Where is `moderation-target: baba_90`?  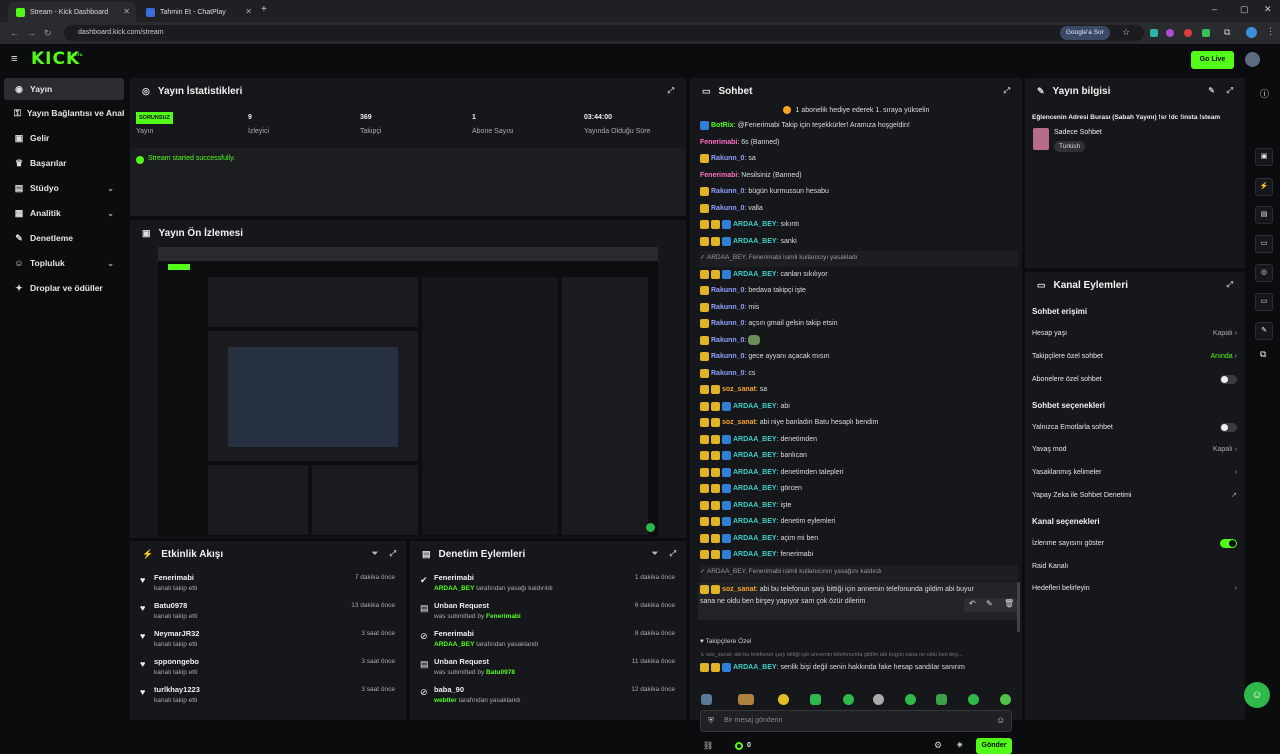
moderation-target: baba_90 is located at coordinates (449, 689).